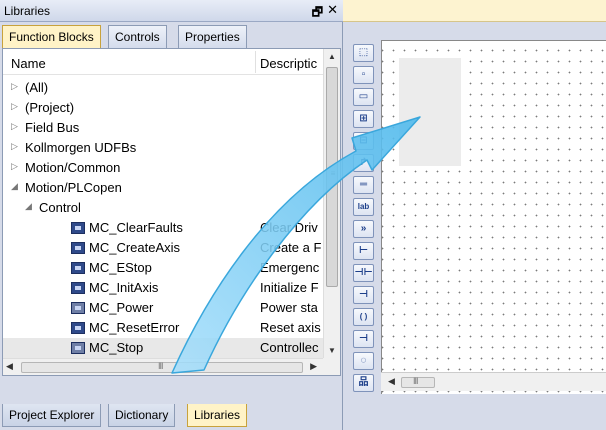 The image size is (606, 430). What do you see at coordinates (290, 63) in the screenshot?
I see `column-header-description: Descriptic` at bounding box center [290, 63].